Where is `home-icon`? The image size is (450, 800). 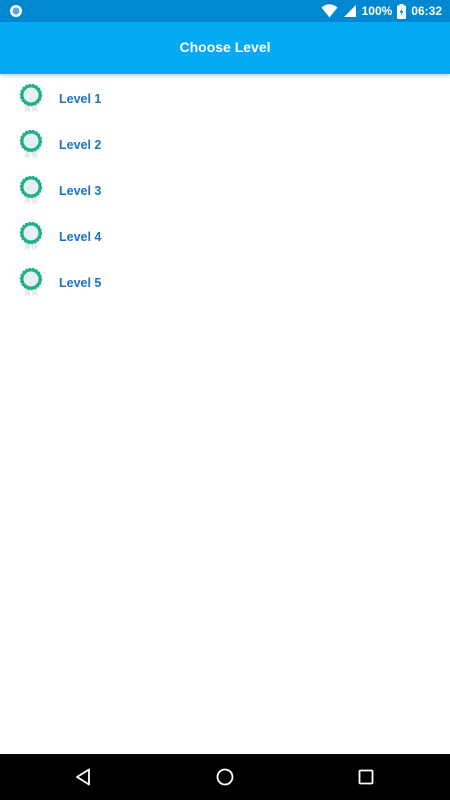
home-icon is located at coordinates (225, 777).